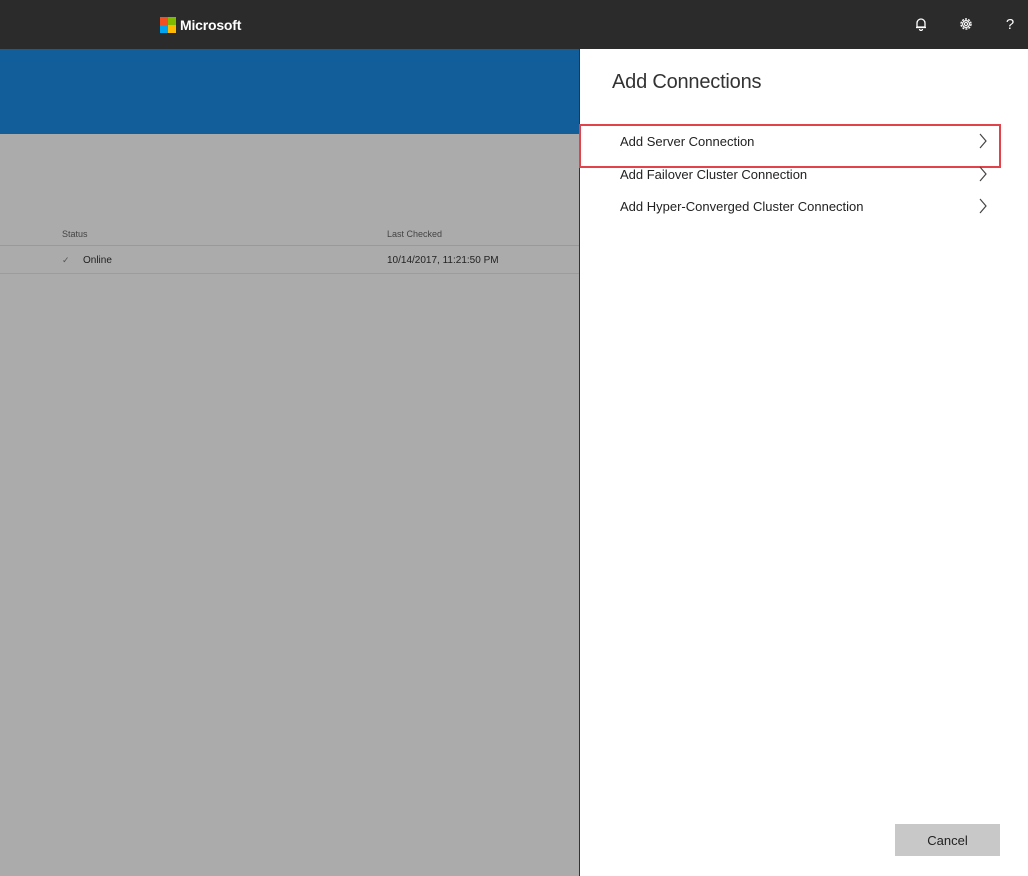 The width and height of the screenshot is (1028, 876). Describe the element at coordinates (1010, 24) in the screenshot. I see `help-icon: ?` at that location.